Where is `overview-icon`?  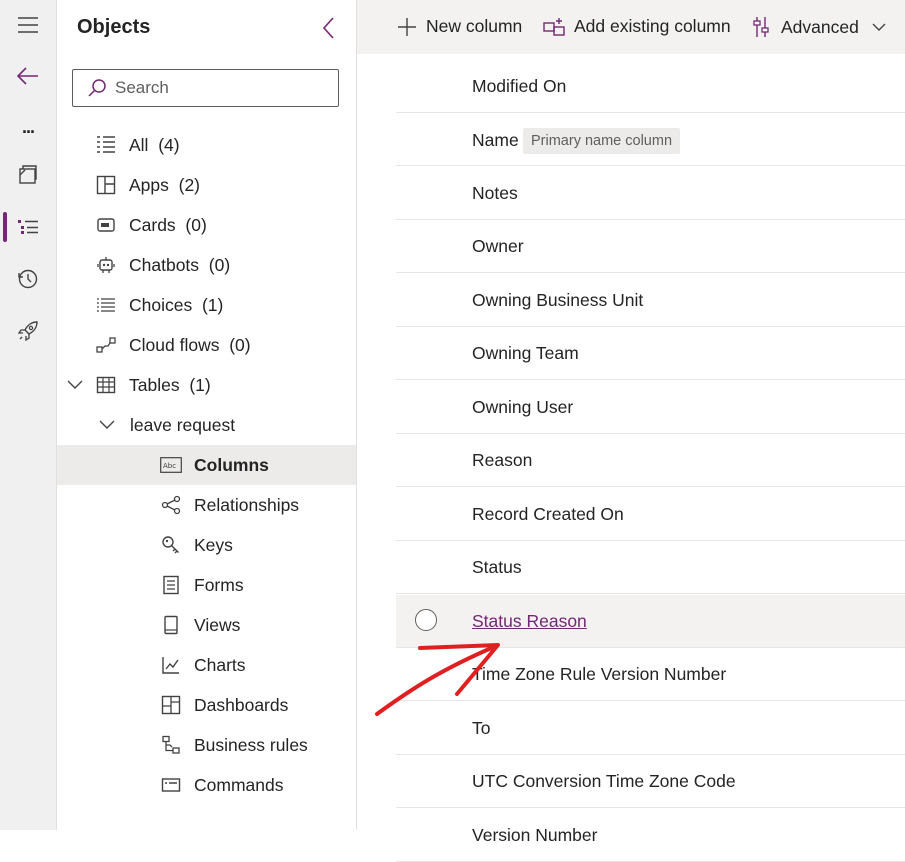
overview-icon is located at coordinates (28, 175).